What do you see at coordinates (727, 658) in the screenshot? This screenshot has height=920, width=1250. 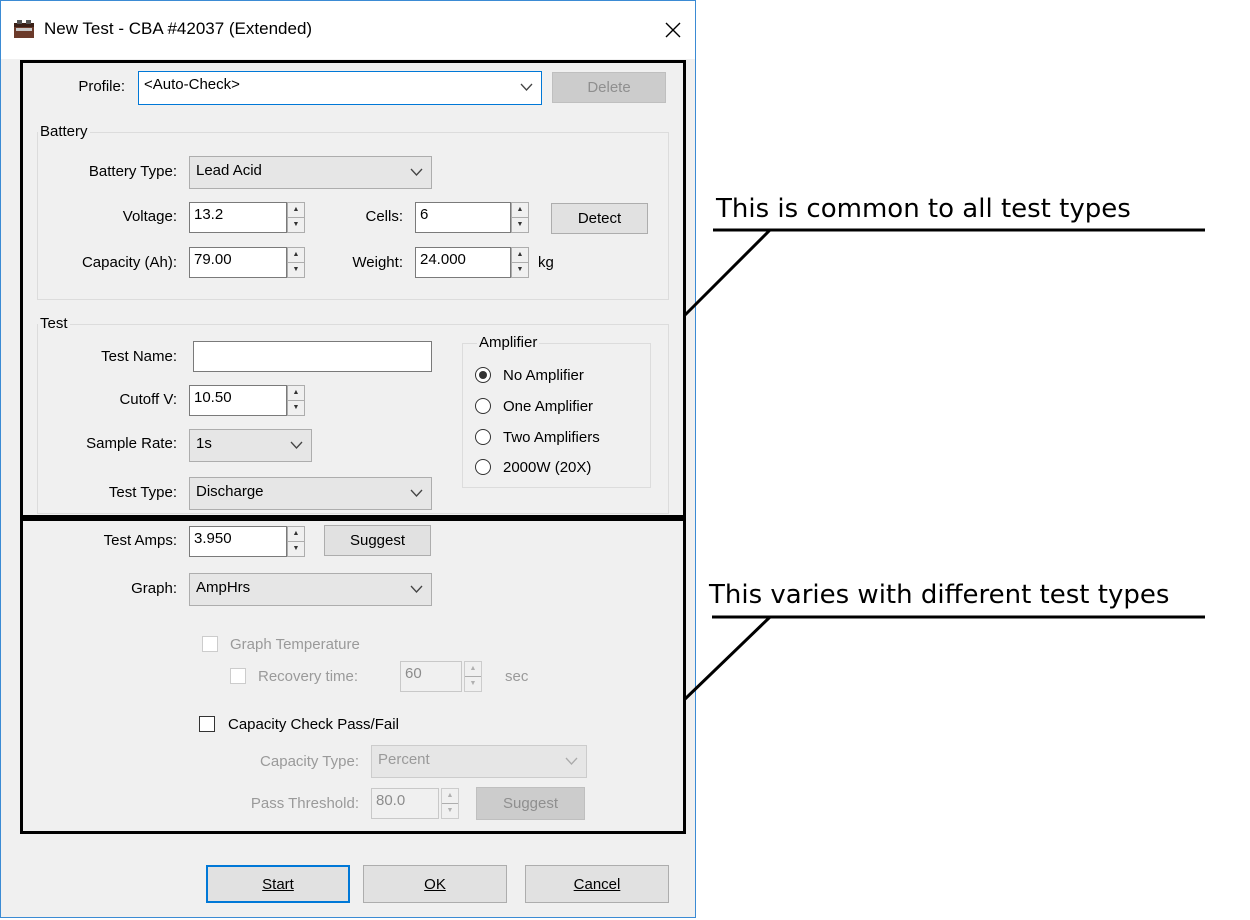 I see `varies-pointer-line` at bounding box center [727, 658].